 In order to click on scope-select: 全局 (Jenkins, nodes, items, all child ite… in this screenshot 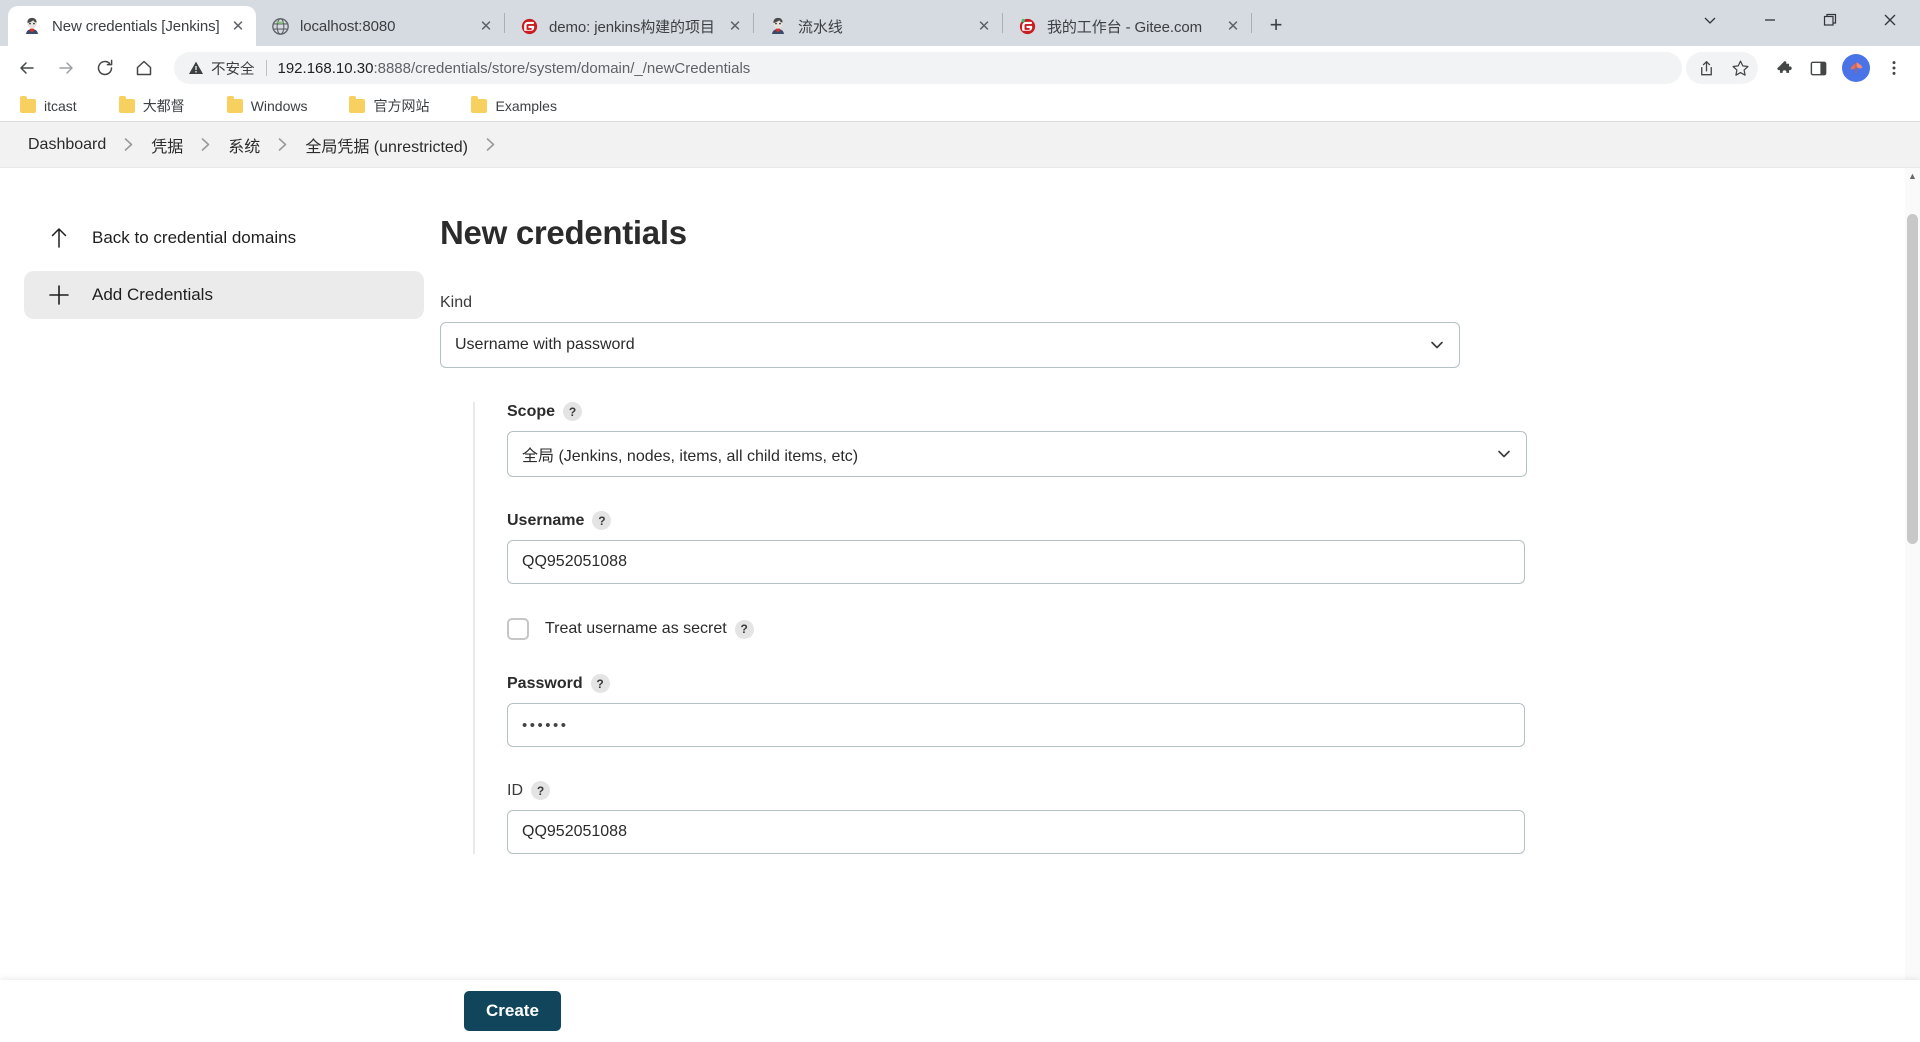, I will do `click(1017, 454)`.